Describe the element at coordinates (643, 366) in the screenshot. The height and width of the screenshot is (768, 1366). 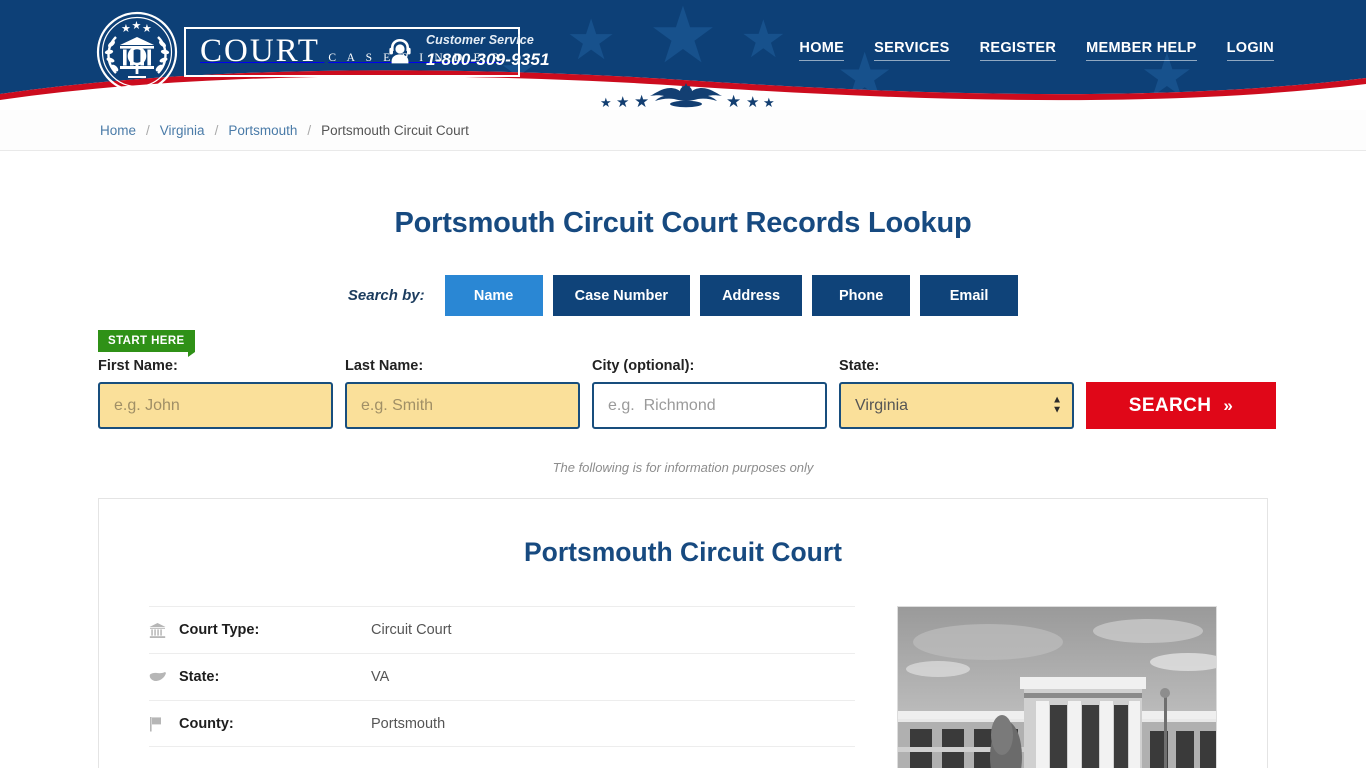
I see `city-label: City (optional):` at that location.